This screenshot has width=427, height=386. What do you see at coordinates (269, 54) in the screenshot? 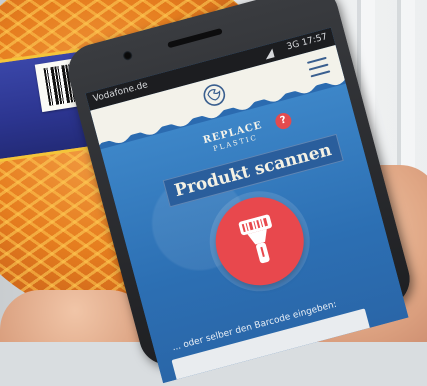
I see `signal-icon` at bounding box center [269, 54].